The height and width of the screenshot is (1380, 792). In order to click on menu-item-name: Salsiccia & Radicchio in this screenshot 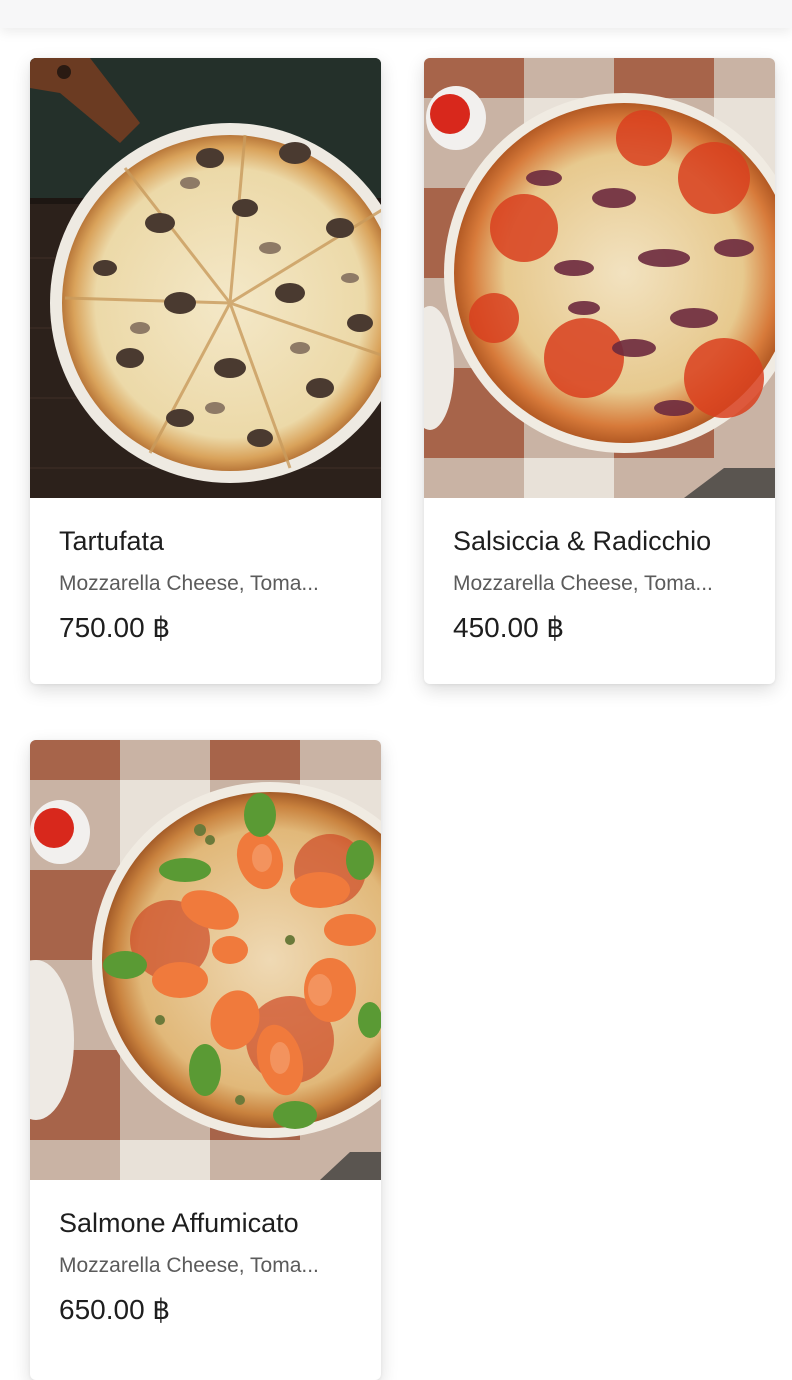, I will do `click(582, 541)`.